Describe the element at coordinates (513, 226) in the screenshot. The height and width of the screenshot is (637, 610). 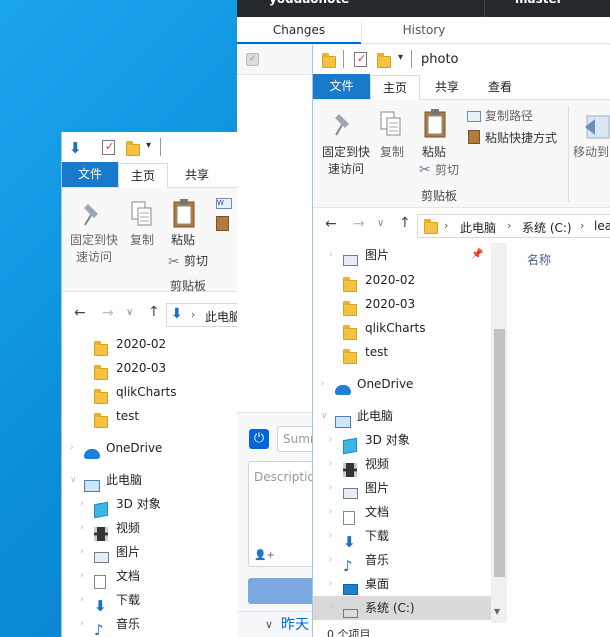
I see `address-bar: › 此电脑 › 系统 (C:) › lea` at that location.